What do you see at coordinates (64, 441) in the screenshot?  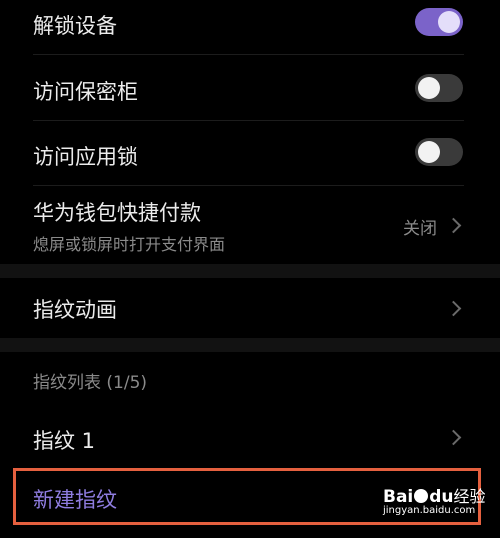 I see `fingerprint-item-label: 指纹 1` at bounding box center [64, 441].